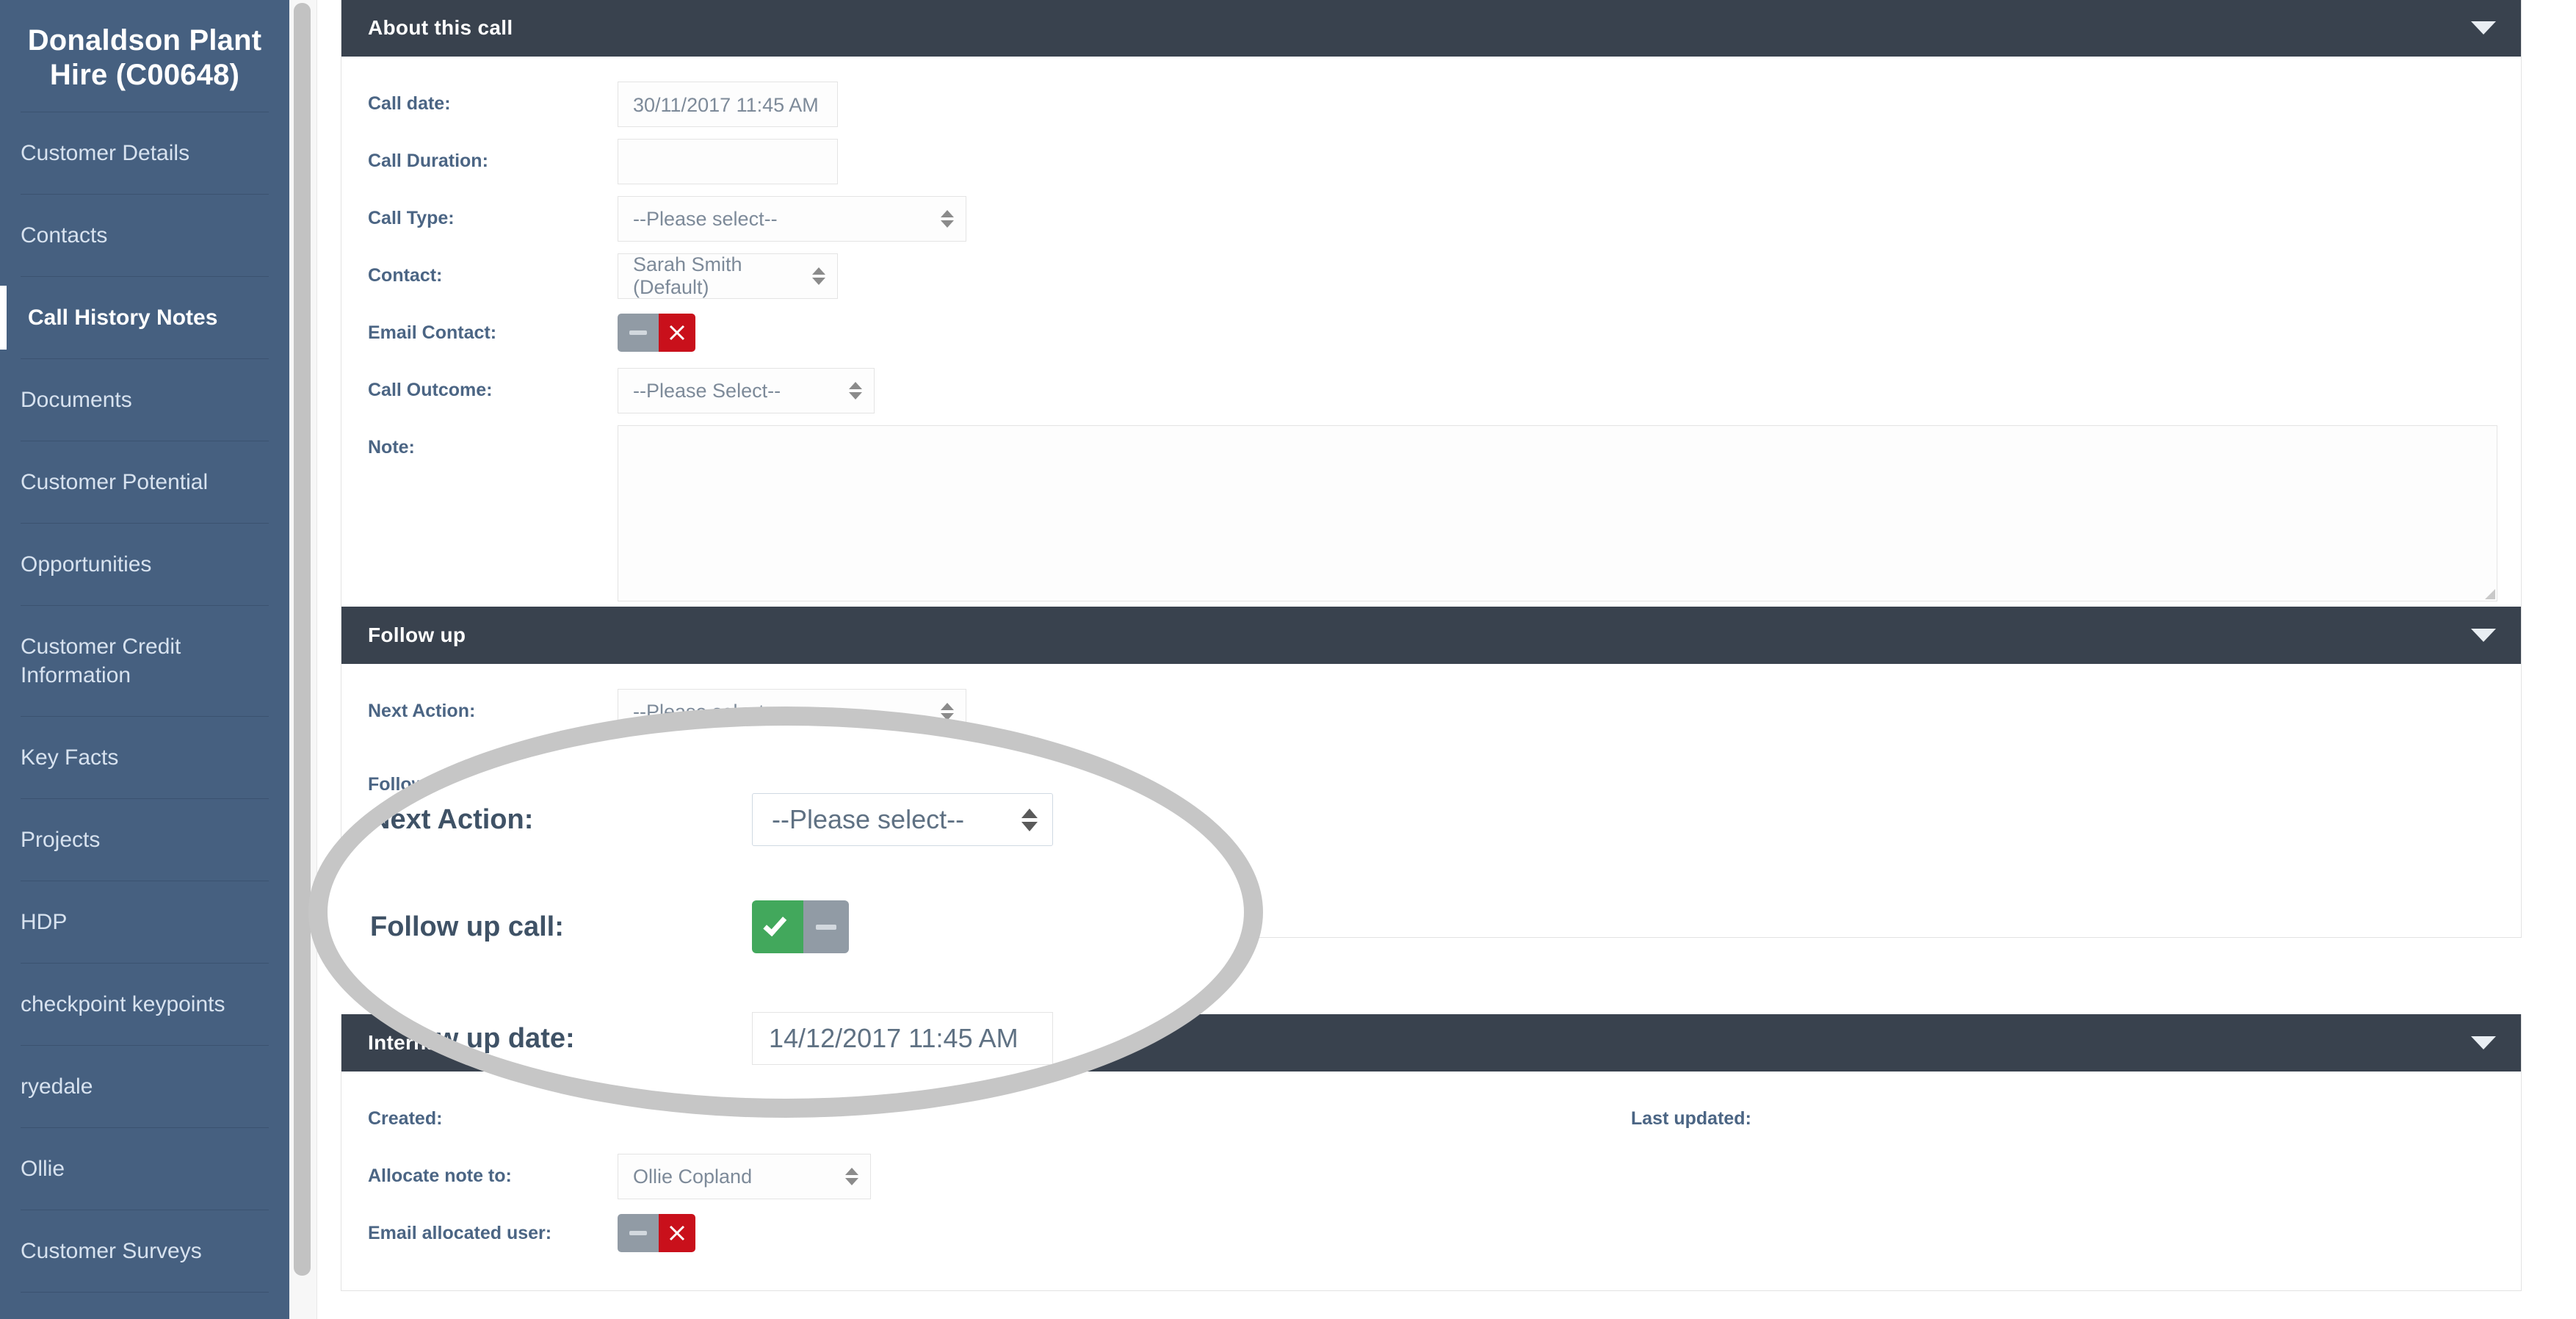  I want to click on sidebar-item-customer-potential: Customer Potential, so click(144, 482).